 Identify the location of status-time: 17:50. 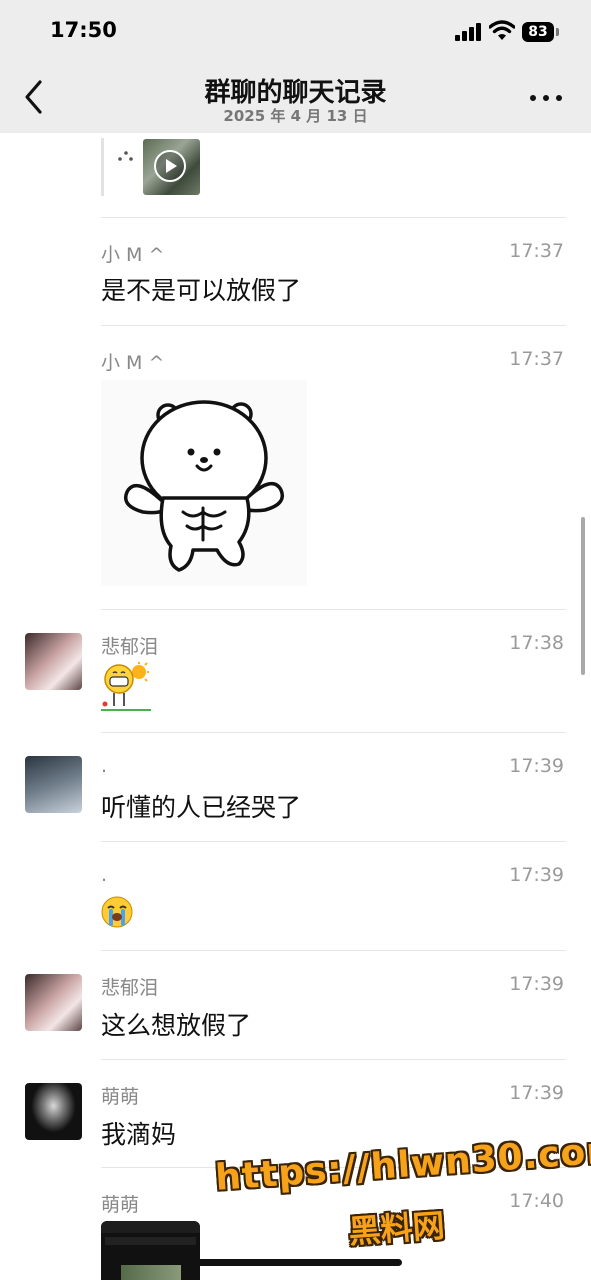
(83, 30).